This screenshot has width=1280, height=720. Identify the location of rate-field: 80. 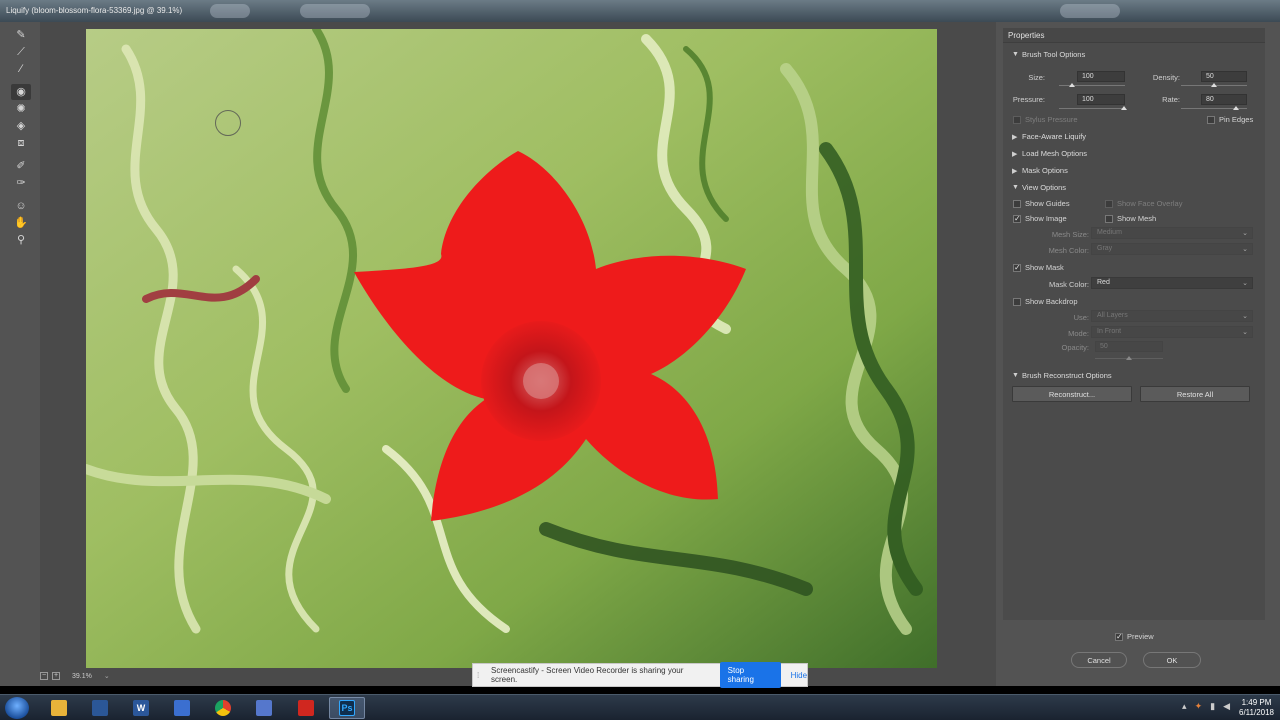
(1224, 99).